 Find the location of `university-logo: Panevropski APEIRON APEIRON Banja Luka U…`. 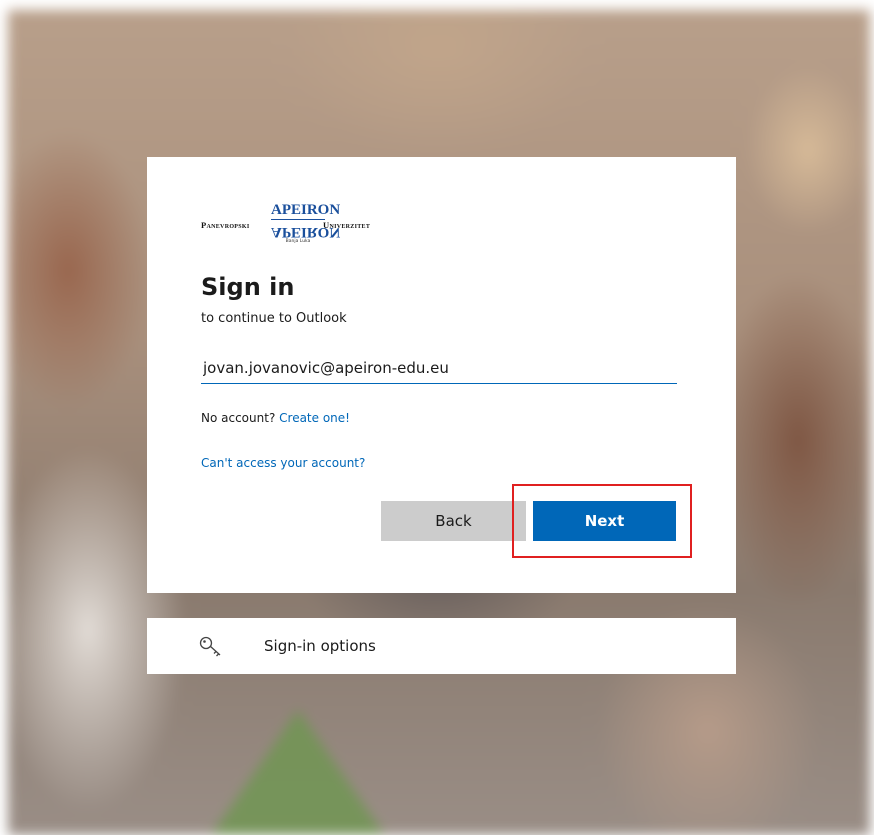

university-logo: Panevropski APEIRON APEIRON Banja Luka U… is located at coordinates (341, 227).